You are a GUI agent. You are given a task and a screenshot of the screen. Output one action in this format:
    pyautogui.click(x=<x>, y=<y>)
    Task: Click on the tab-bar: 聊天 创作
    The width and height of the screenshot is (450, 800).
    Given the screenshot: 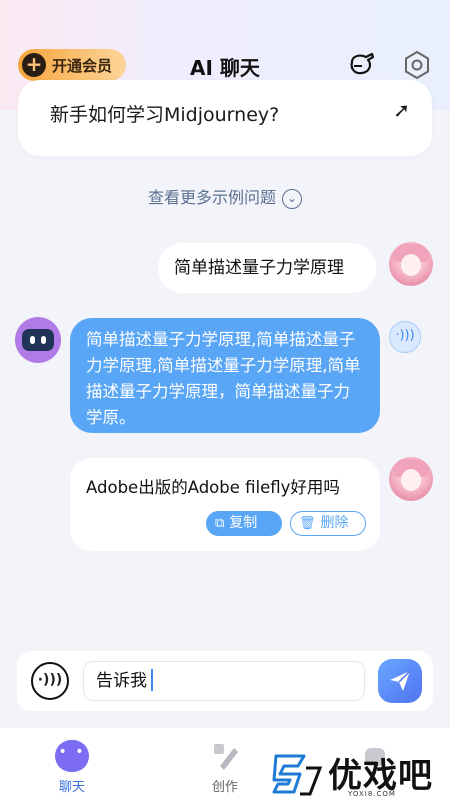 What is the action you would take?
    pyautogui.click(x=225, y=763)
    